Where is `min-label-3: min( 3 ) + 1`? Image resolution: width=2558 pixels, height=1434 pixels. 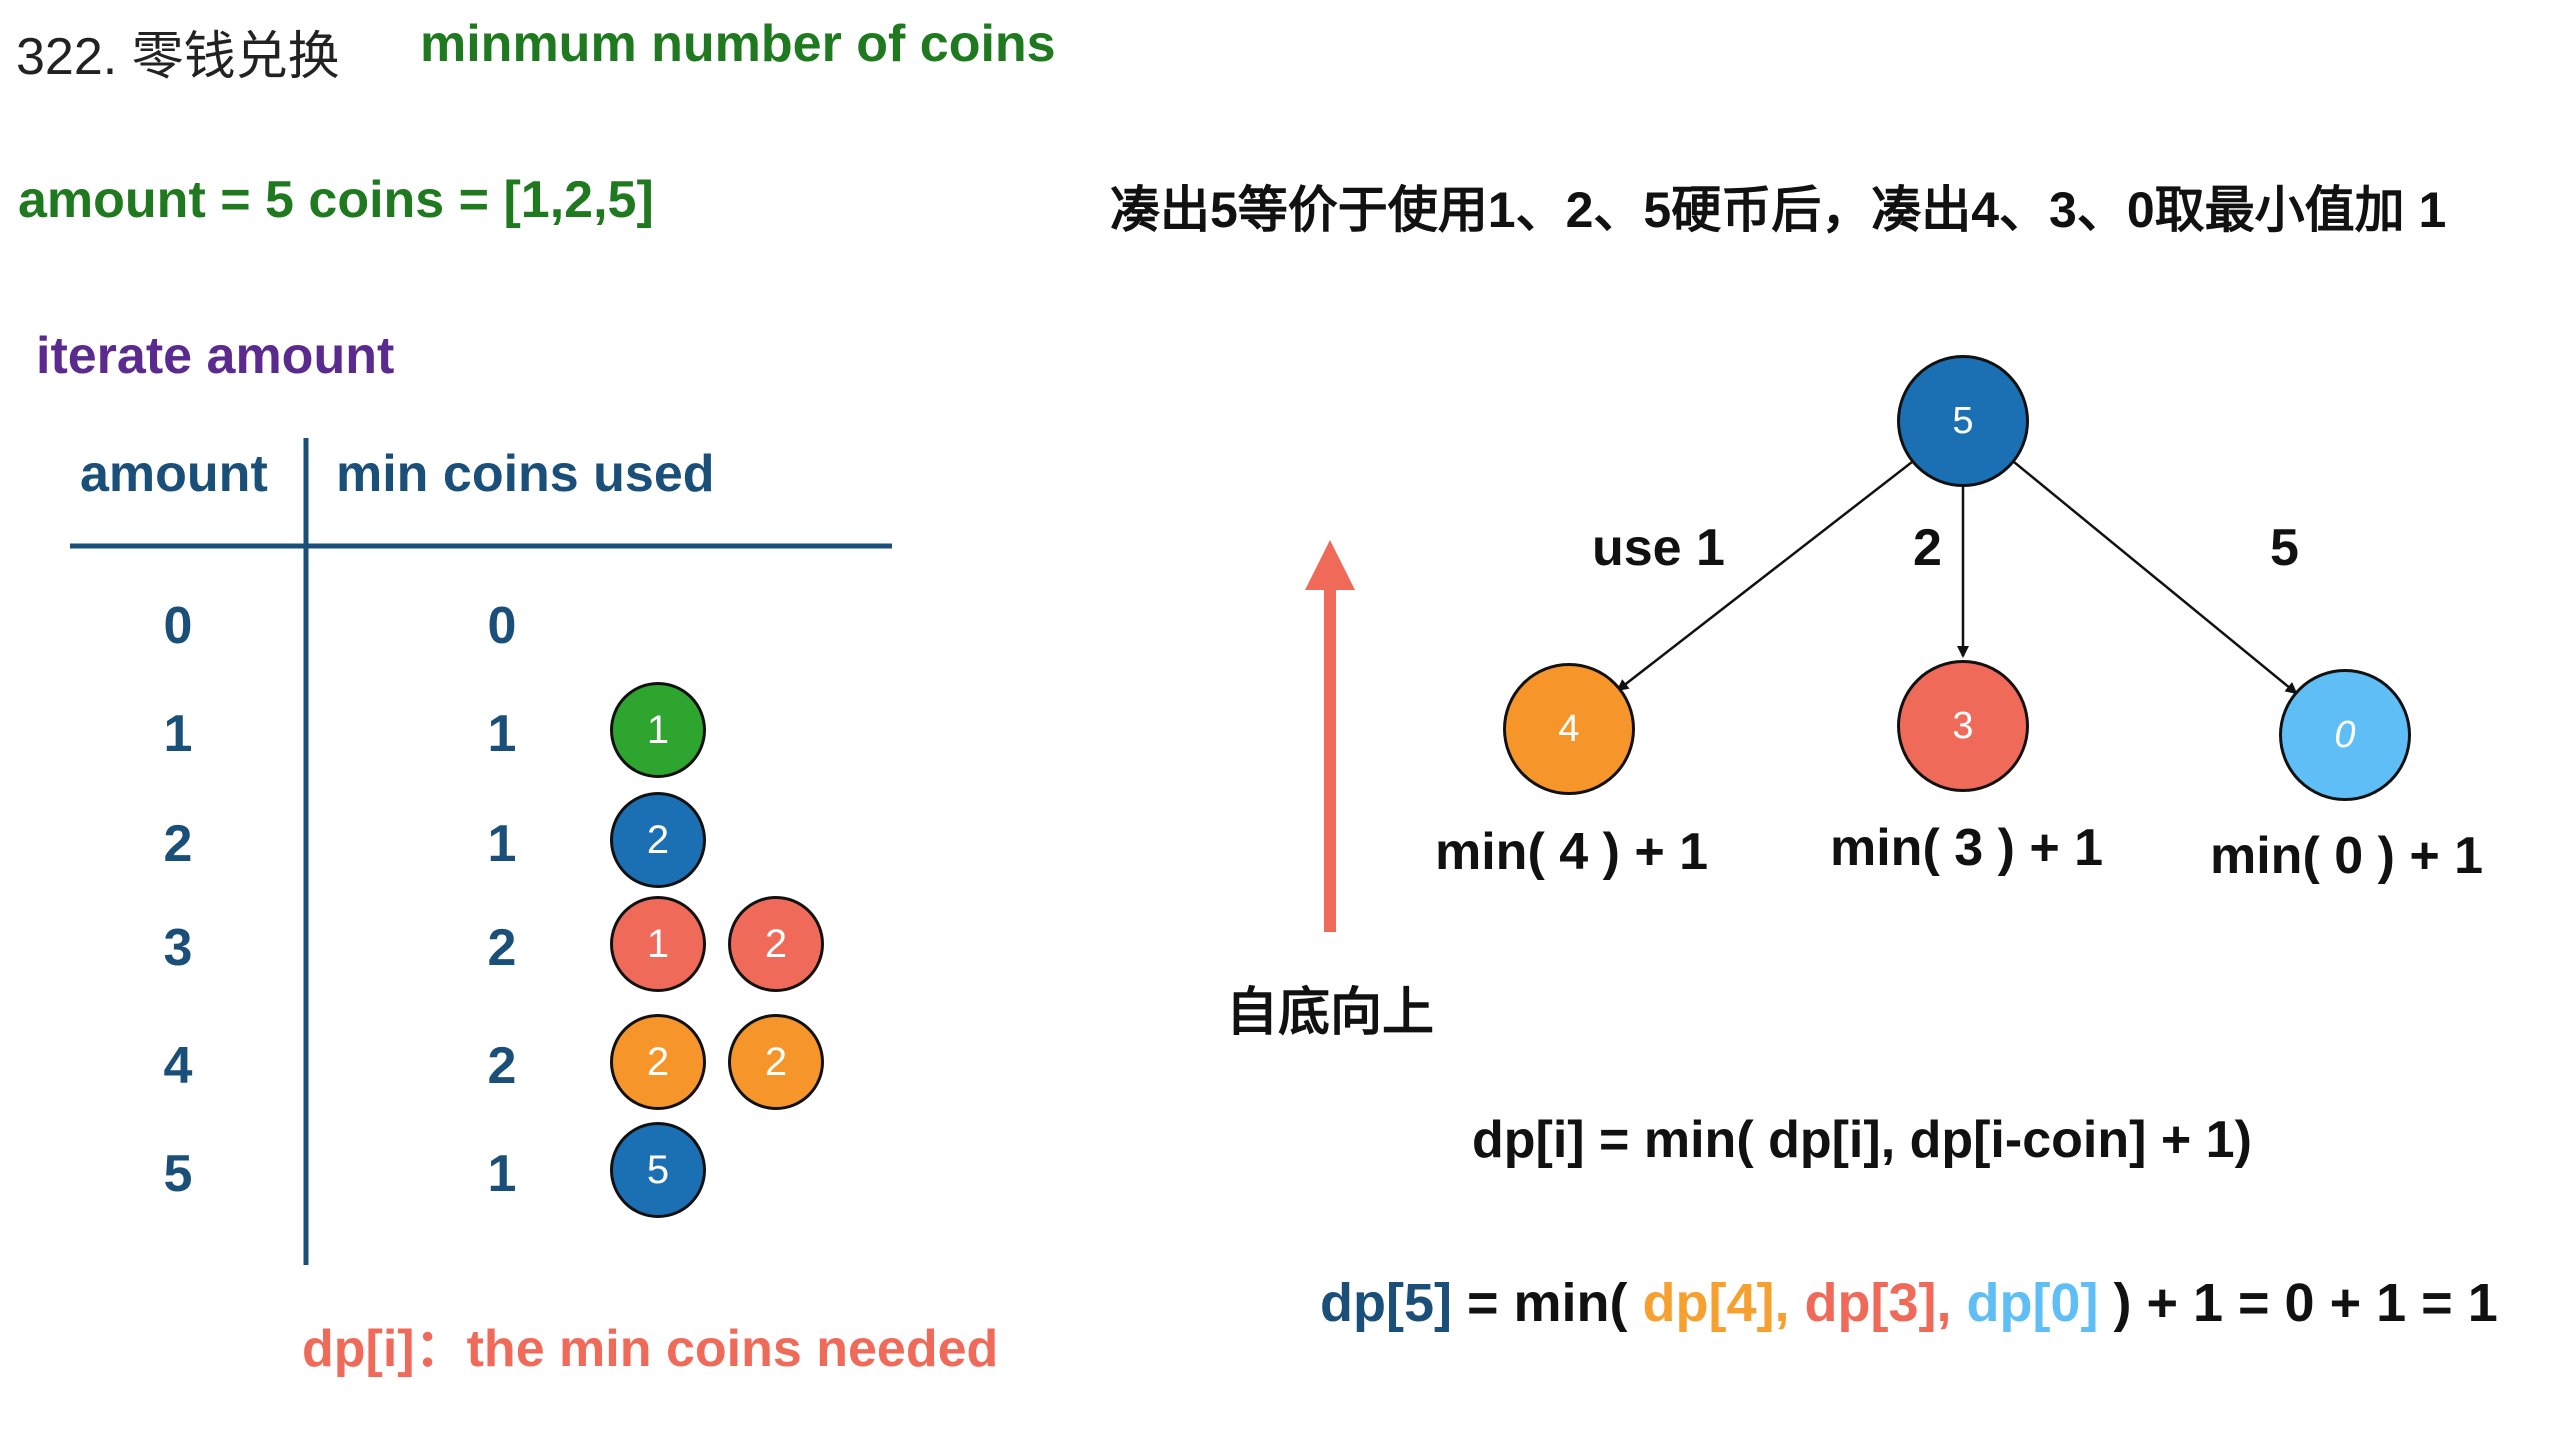 min-label-3: min( 3 ) + 1 is located at coordinates (1967, 848).